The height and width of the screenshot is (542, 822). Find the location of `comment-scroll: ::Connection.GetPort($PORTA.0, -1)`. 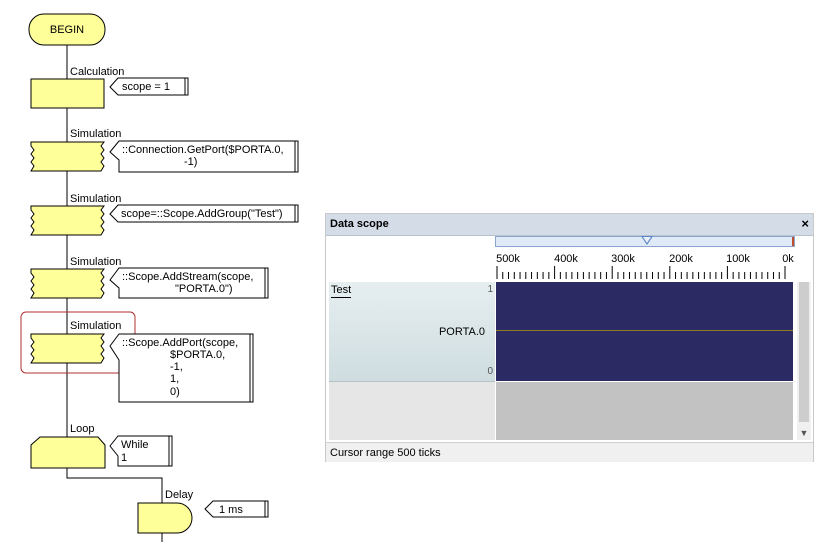

comment-scroll: ::Connection.GetPort($PORTA.0, -1) is located at coordinates (204, 156).